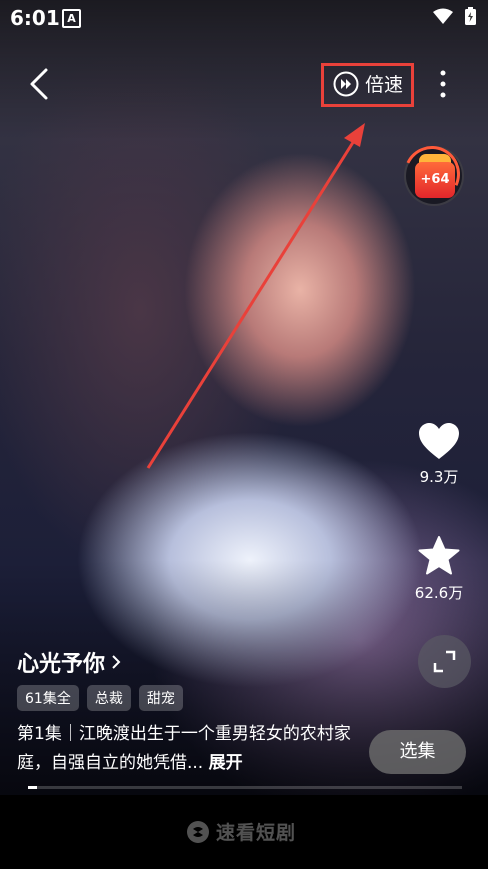 The height and width of the screenshot is (869, 488). I want to click on star-icon, so click(439, 555).